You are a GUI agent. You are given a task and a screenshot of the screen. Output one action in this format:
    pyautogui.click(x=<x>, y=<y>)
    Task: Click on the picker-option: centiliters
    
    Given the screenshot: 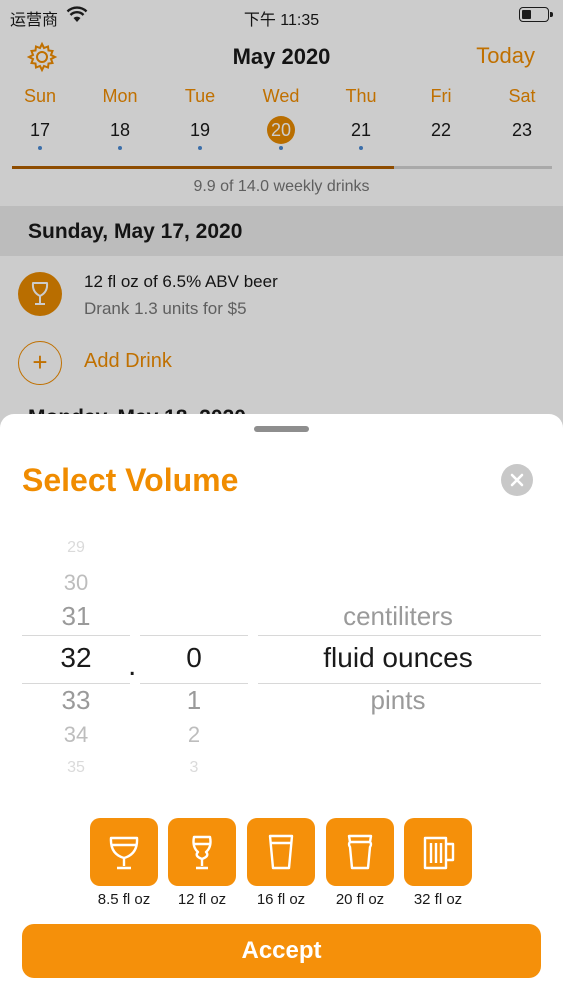 What is the action you would take?
    pyautogui.click(x=398, y=616)
    